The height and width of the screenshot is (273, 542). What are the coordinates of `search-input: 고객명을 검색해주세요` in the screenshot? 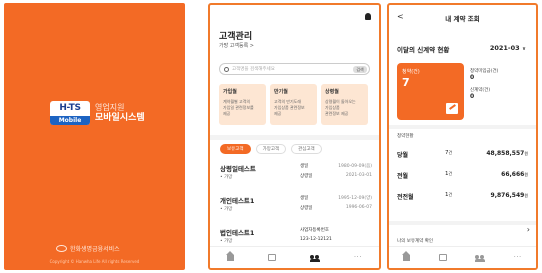 It's located at (253, 69).